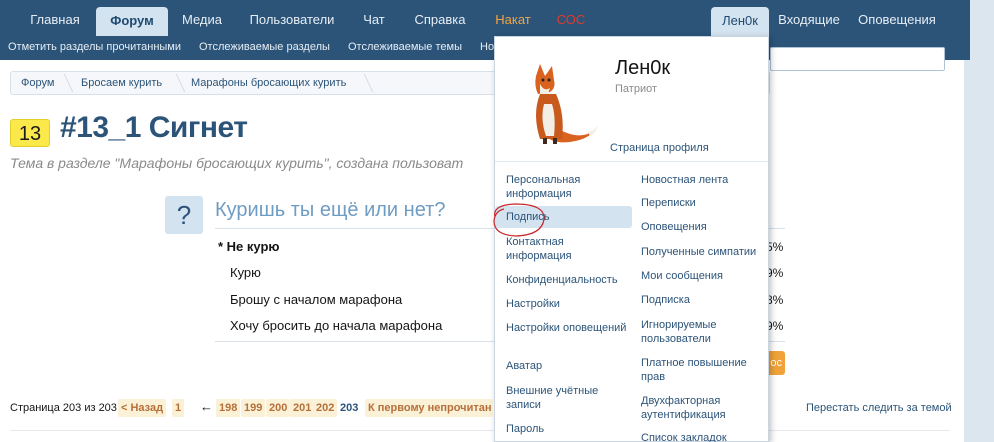 Image resolution: width=994 pixels, height=442 pixels. Describe the element at coordinates (63, 408) in the screenshot. I see `page-indicator: Страница 203 из 203` at that location.